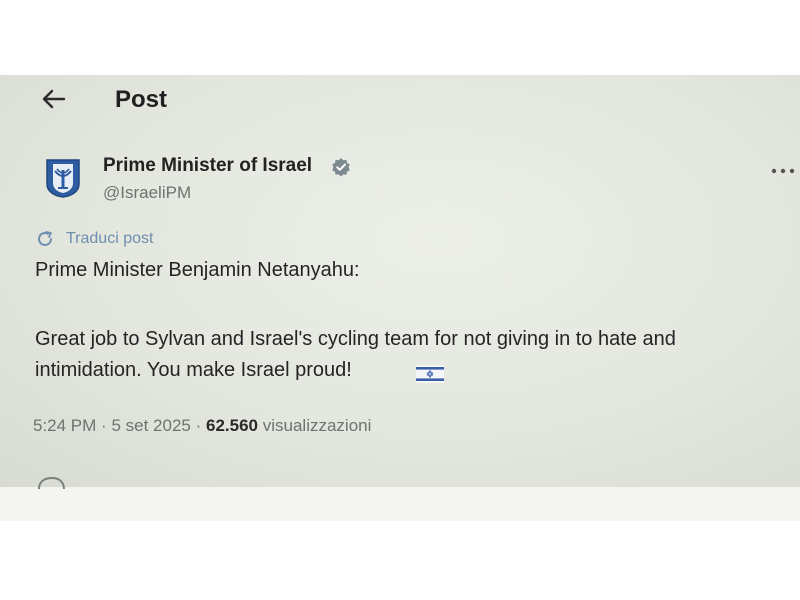  Describe the element at coordinates (150, 425) in the screenshot. I see `post-date: 5 set 2025` at that location.